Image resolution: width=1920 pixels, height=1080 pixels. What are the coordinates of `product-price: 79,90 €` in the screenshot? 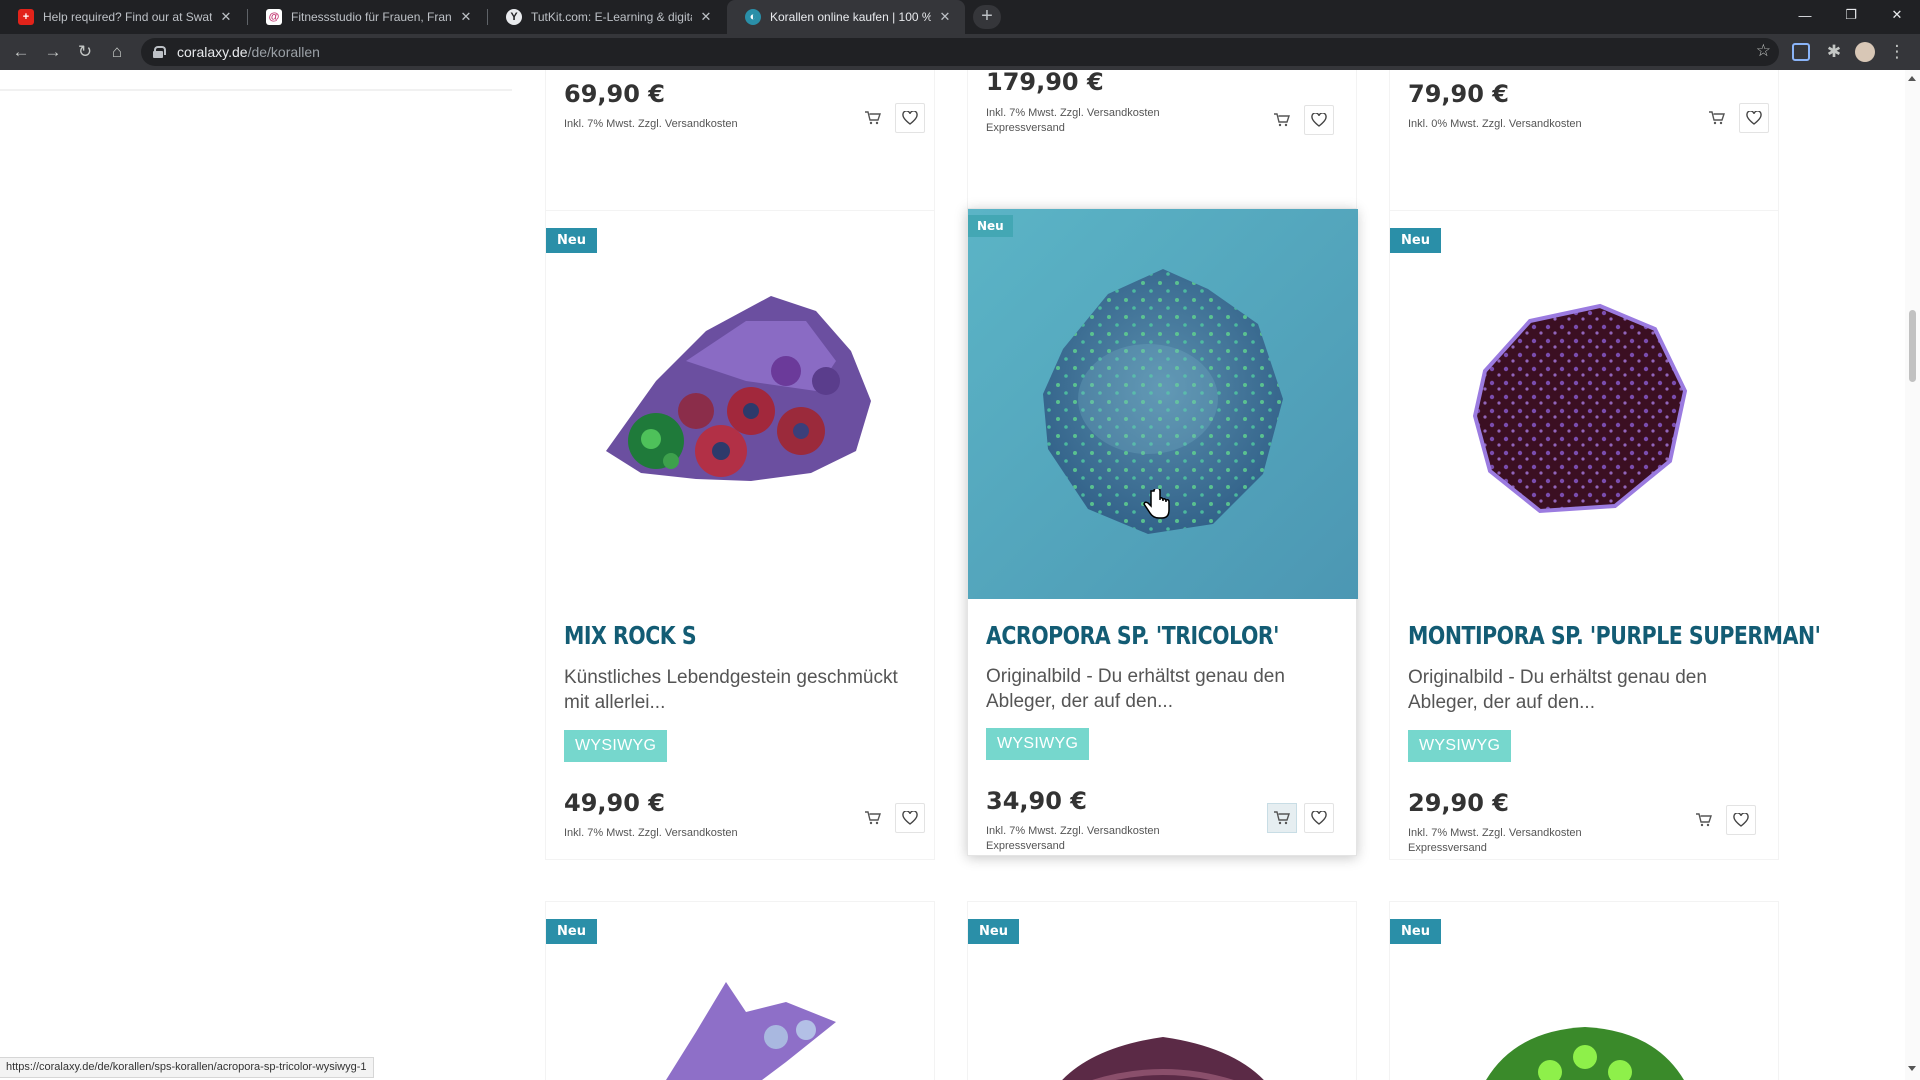 It's located at (1458, 94).